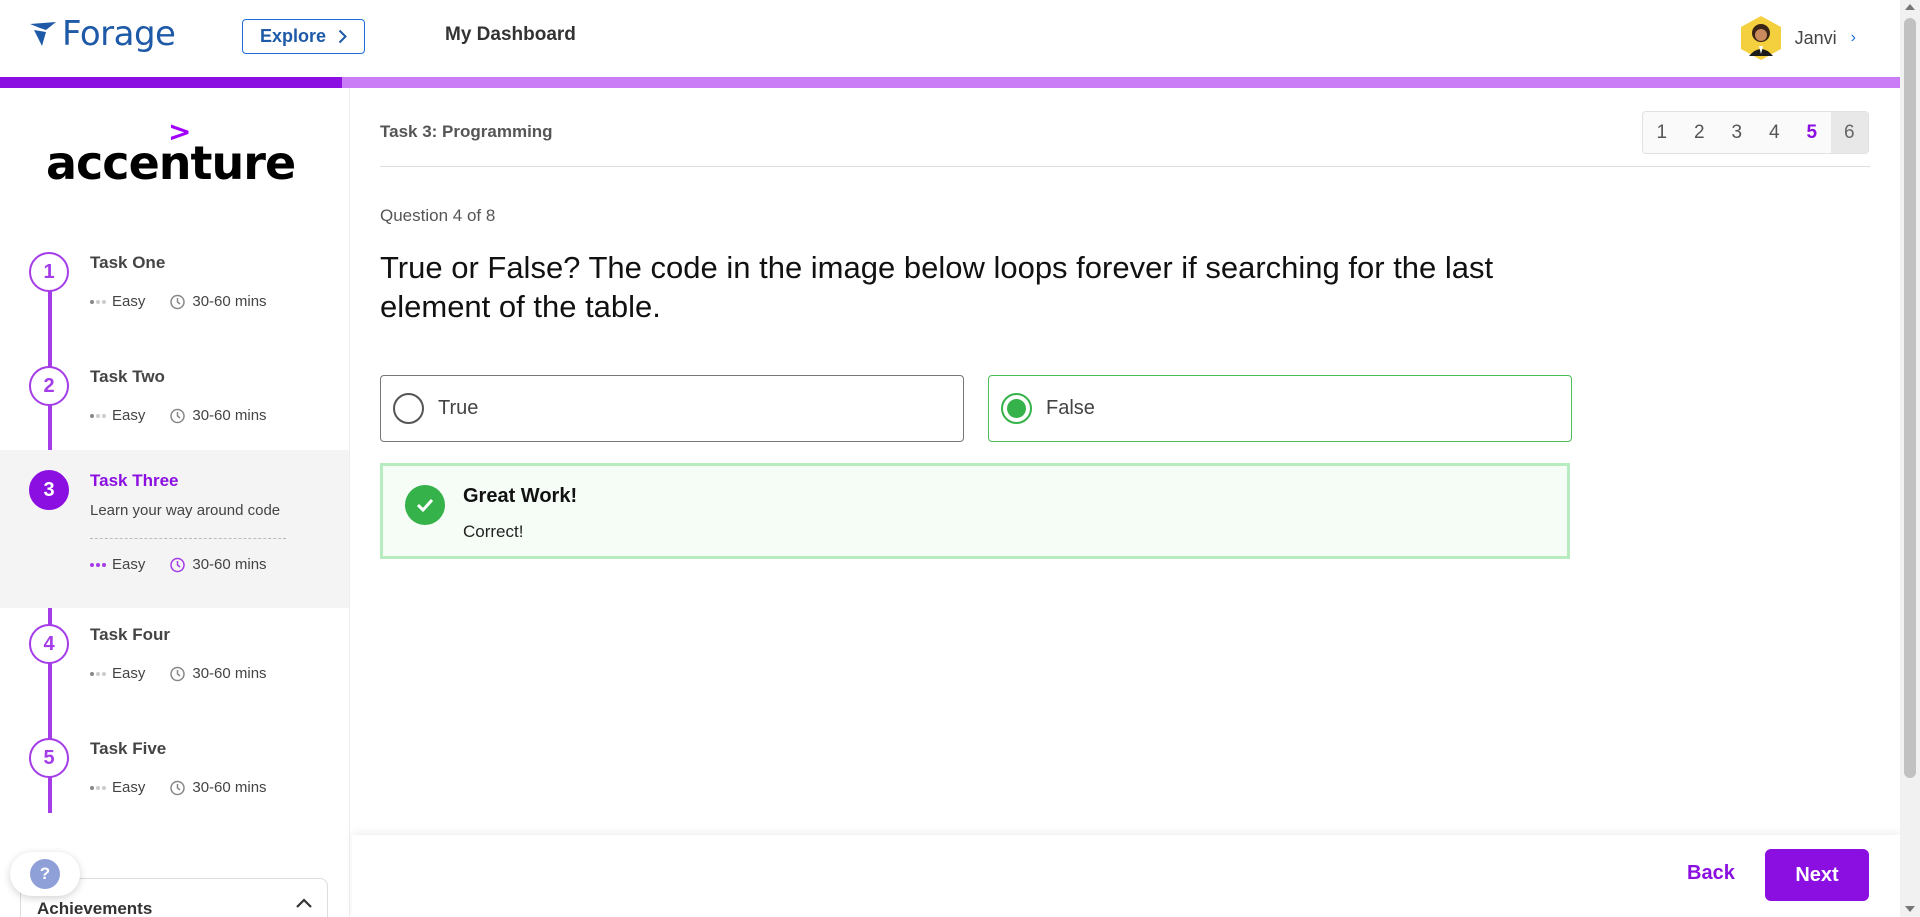 This screenshot has height=917, width=1920. I want to click on page-scrollbar, so click(1910, 458).